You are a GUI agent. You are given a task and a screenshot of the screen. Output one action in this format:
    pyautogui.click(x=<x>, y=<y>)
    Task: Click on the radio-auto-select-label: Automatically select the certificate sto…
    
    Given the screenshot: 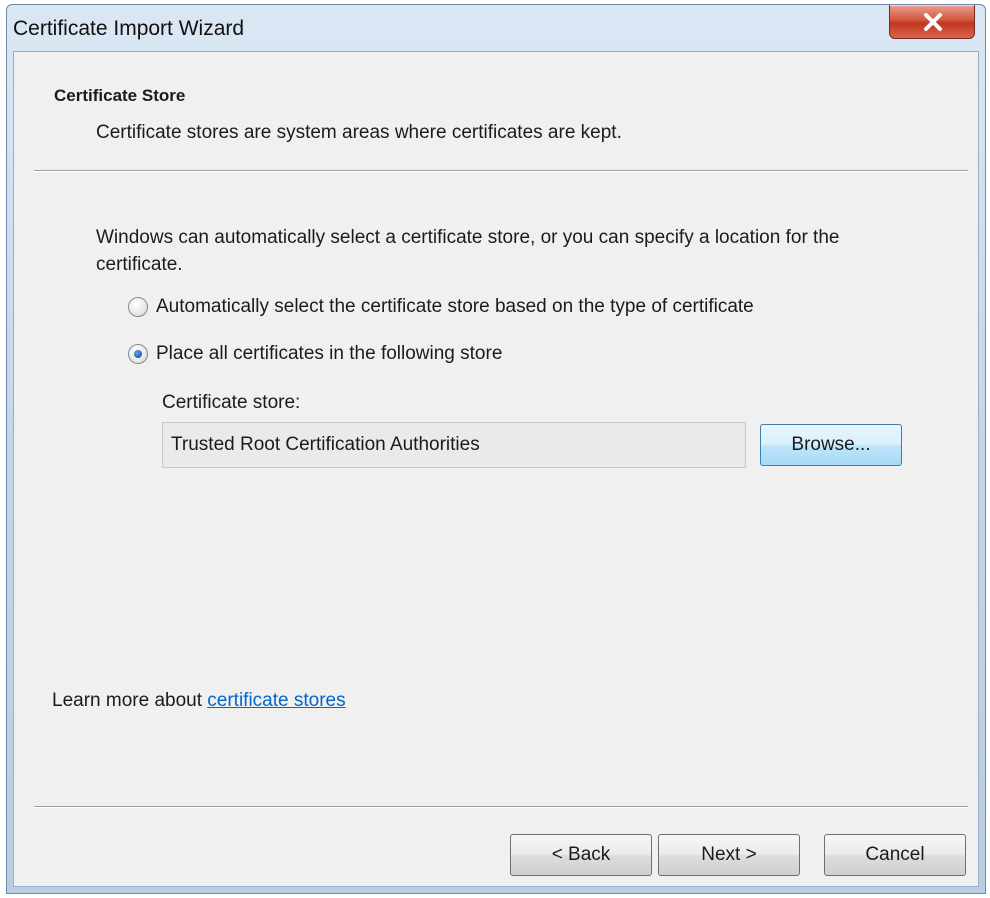 What is the action you would take?
    pyautogui.click(x=455, y=306)
    